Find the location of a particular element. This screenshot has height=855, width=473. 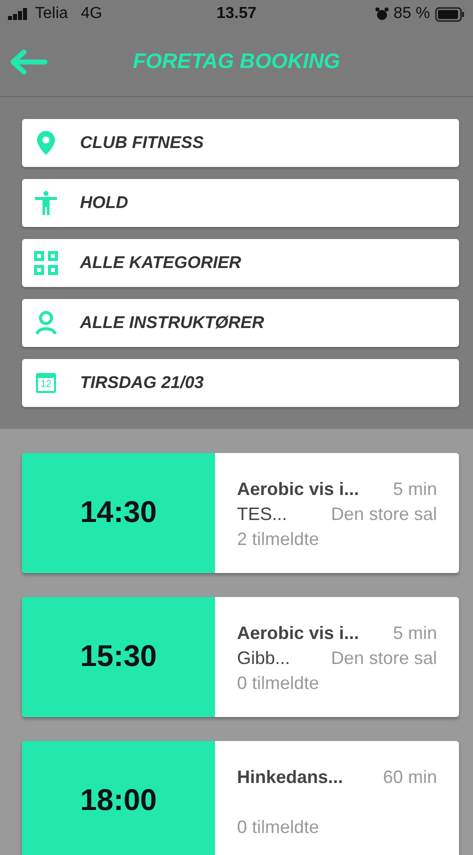

class-duration: 60 min is located at coordinates (409, 777).